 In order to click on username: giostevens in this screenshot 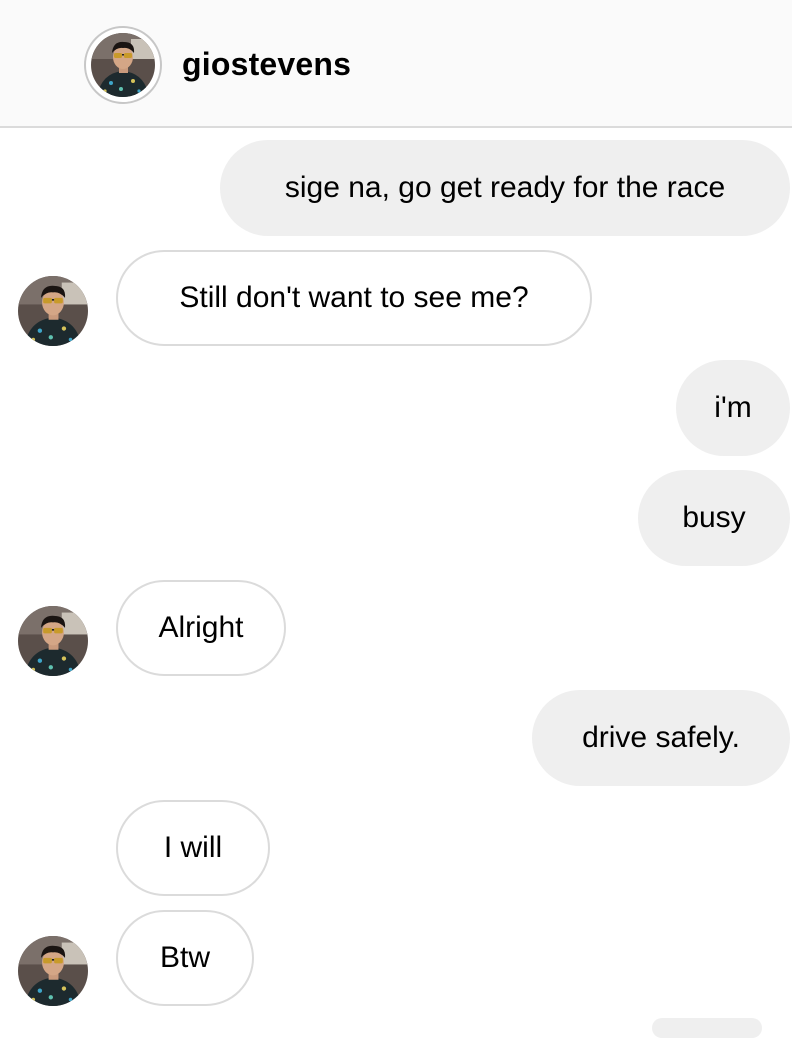, I will do `click(266, 64)`.